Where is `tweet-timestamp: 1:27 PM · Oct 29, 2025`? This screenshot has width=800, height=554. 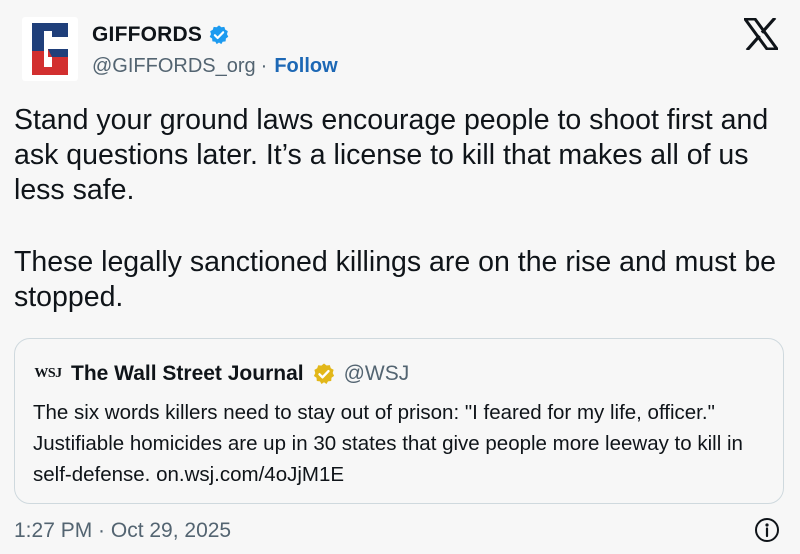 tweet-timestamp: 1:27 PM · Oct 29, 2025 is located at coordinates (122, 531).